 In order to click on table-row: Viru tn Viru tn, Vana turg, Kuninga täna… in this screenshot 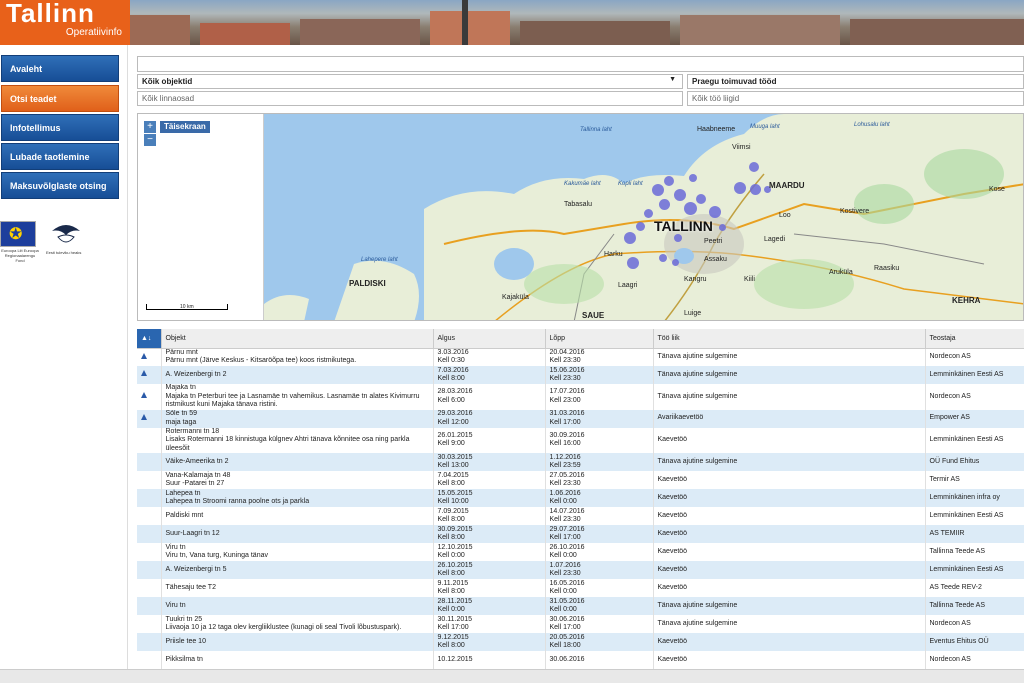, I will do `click(580, 552)`.